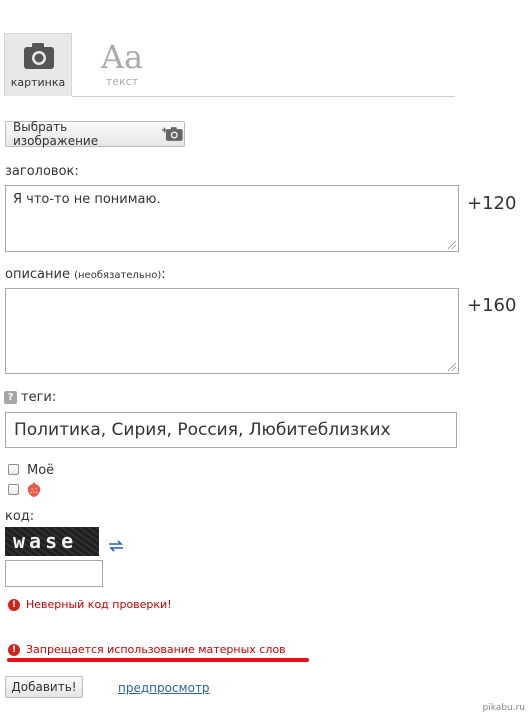  I want to click on error-text: Неверный код проверки!, so click(99, 604).